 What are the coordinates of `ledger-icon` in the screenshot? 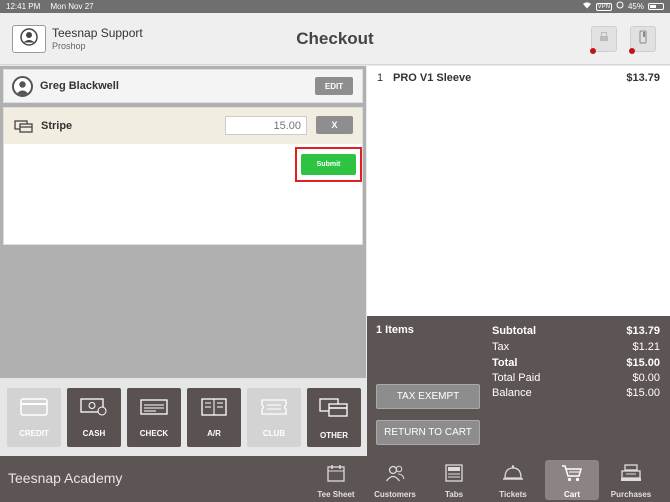 It's located at (214, 409).